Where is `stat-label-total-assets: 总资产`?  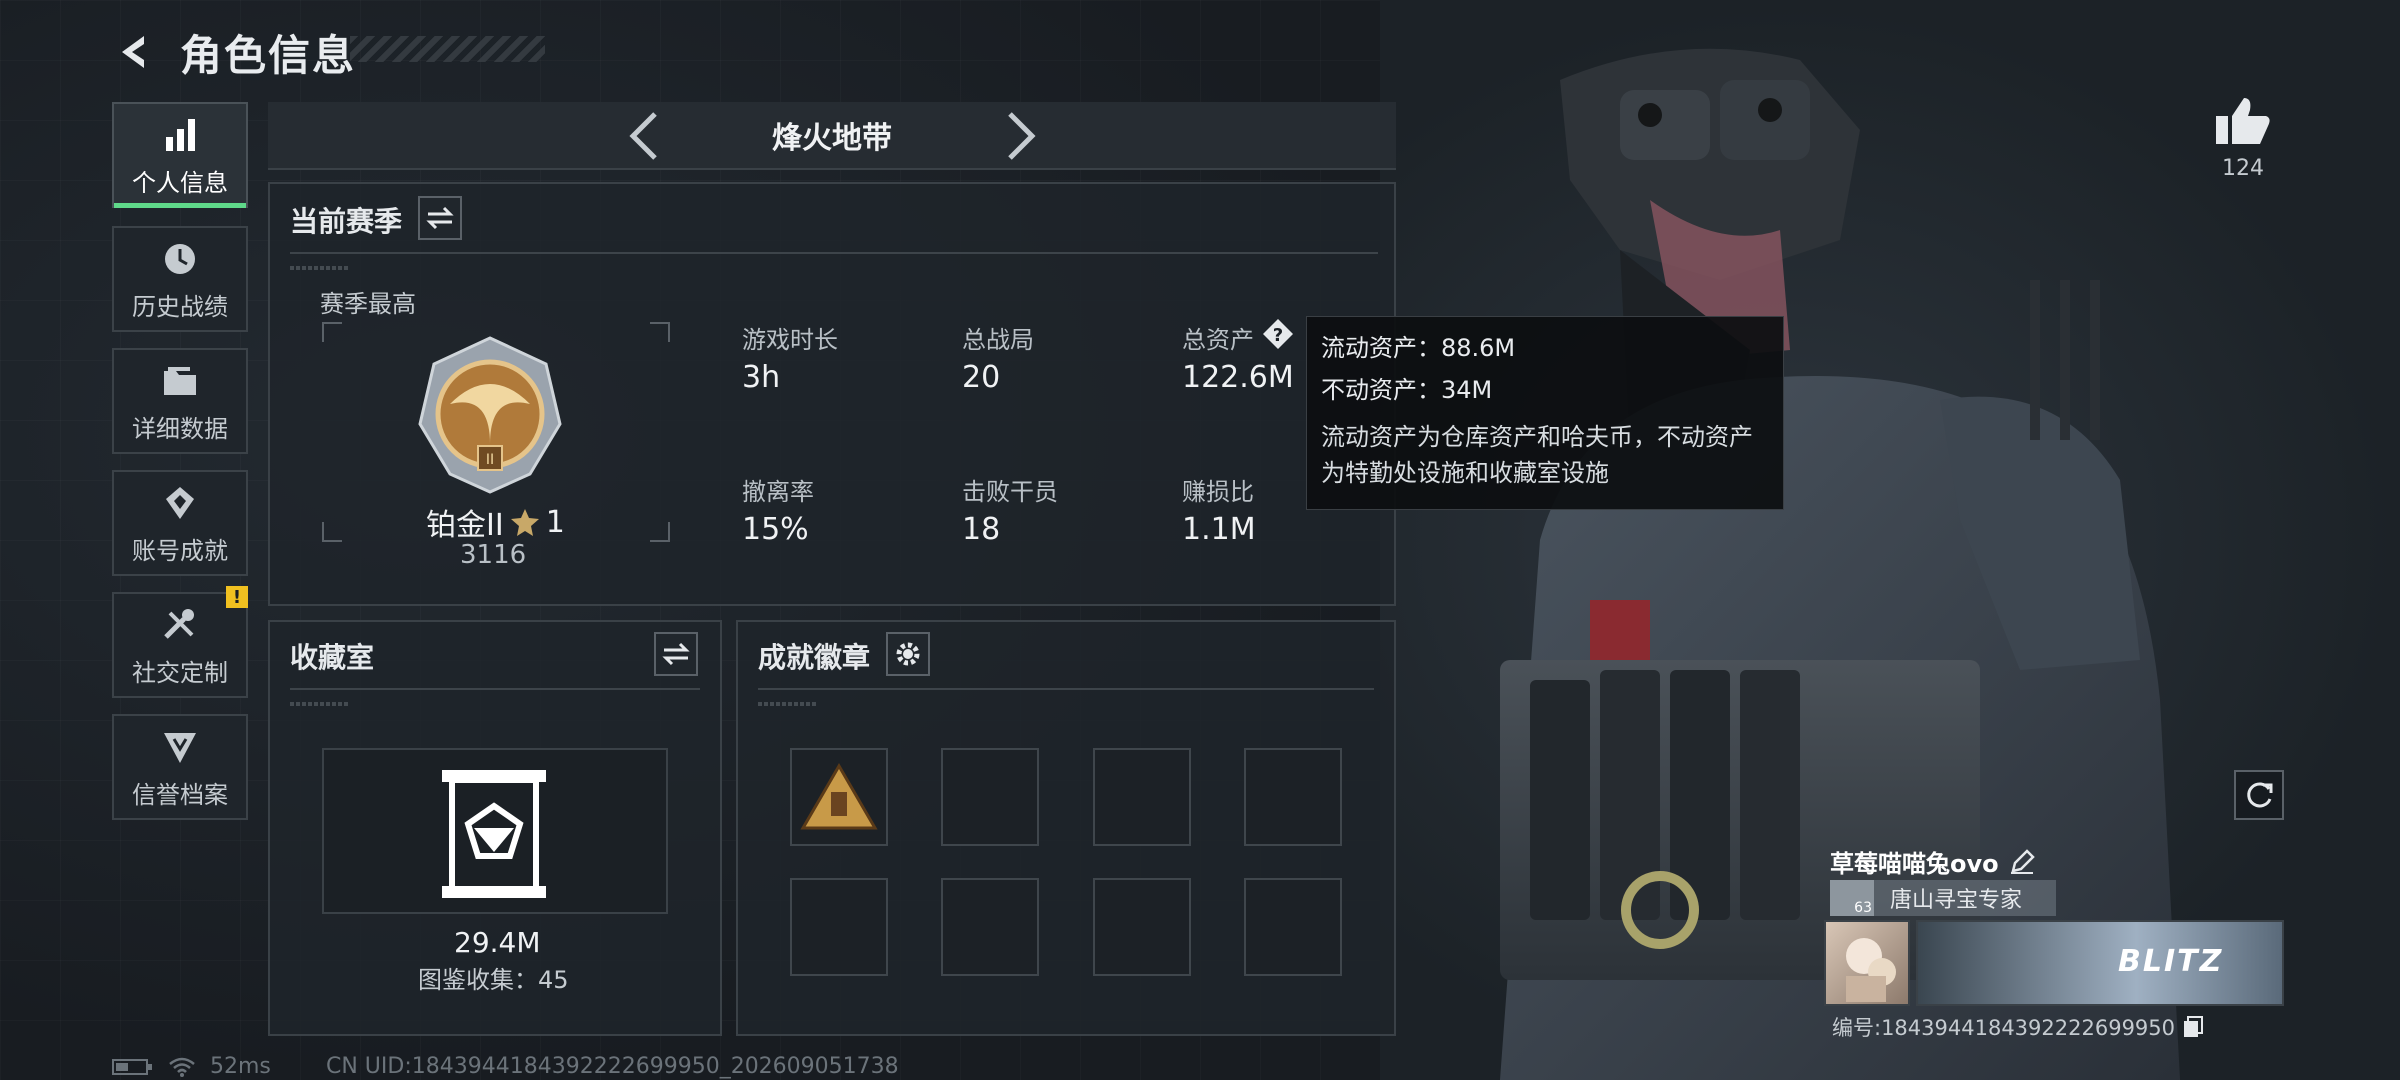
stat-label-total-assets: 总资产 is located at coordinates (1218, 340).